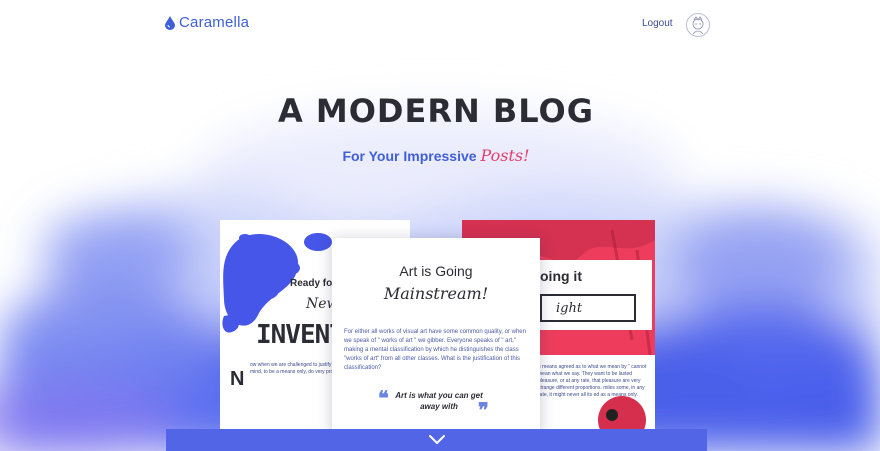  I want to click on card-right-title-box: oing it ight, so click(592, 295).